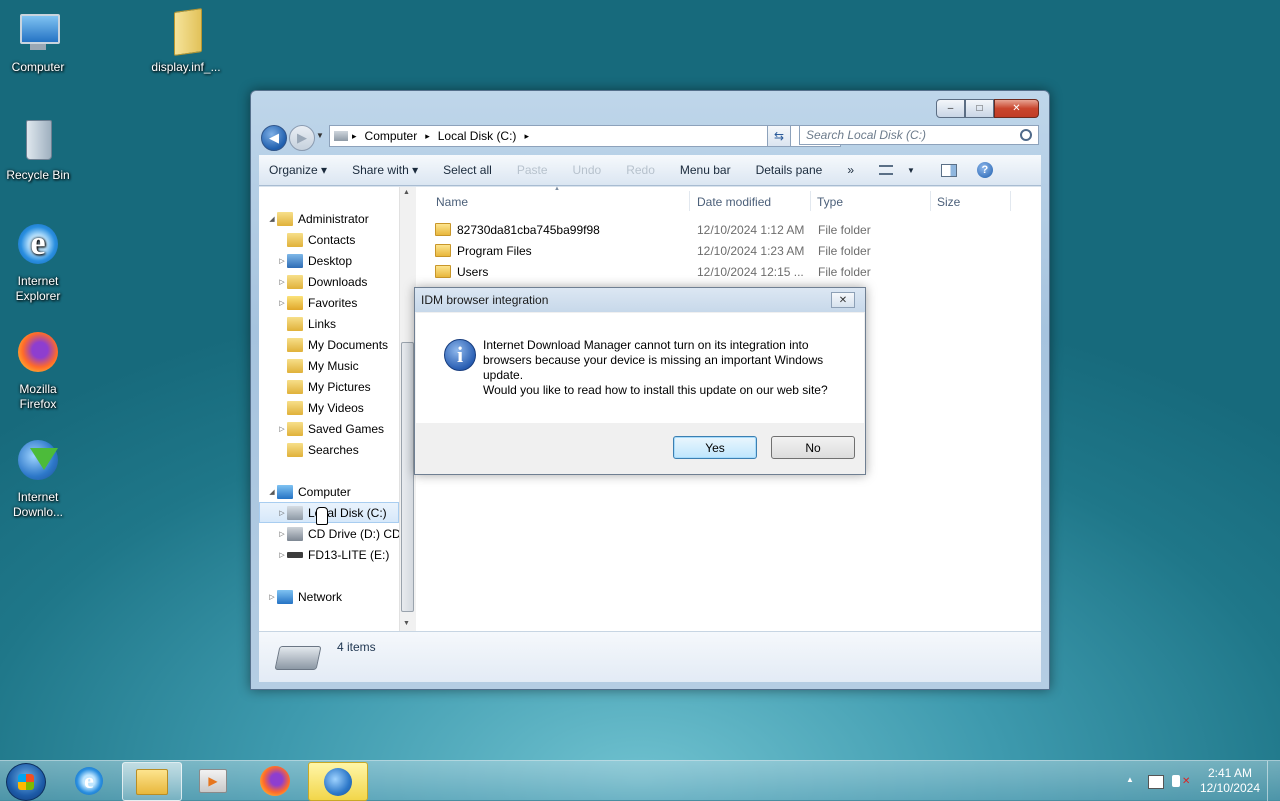 The height and width of the screenshot is (801, 1280). What do you see at coordinates (329, 218) in the screenshot?
I see `nav-item-administrator: ◢ Administrator` at bounding box center [329, 218].